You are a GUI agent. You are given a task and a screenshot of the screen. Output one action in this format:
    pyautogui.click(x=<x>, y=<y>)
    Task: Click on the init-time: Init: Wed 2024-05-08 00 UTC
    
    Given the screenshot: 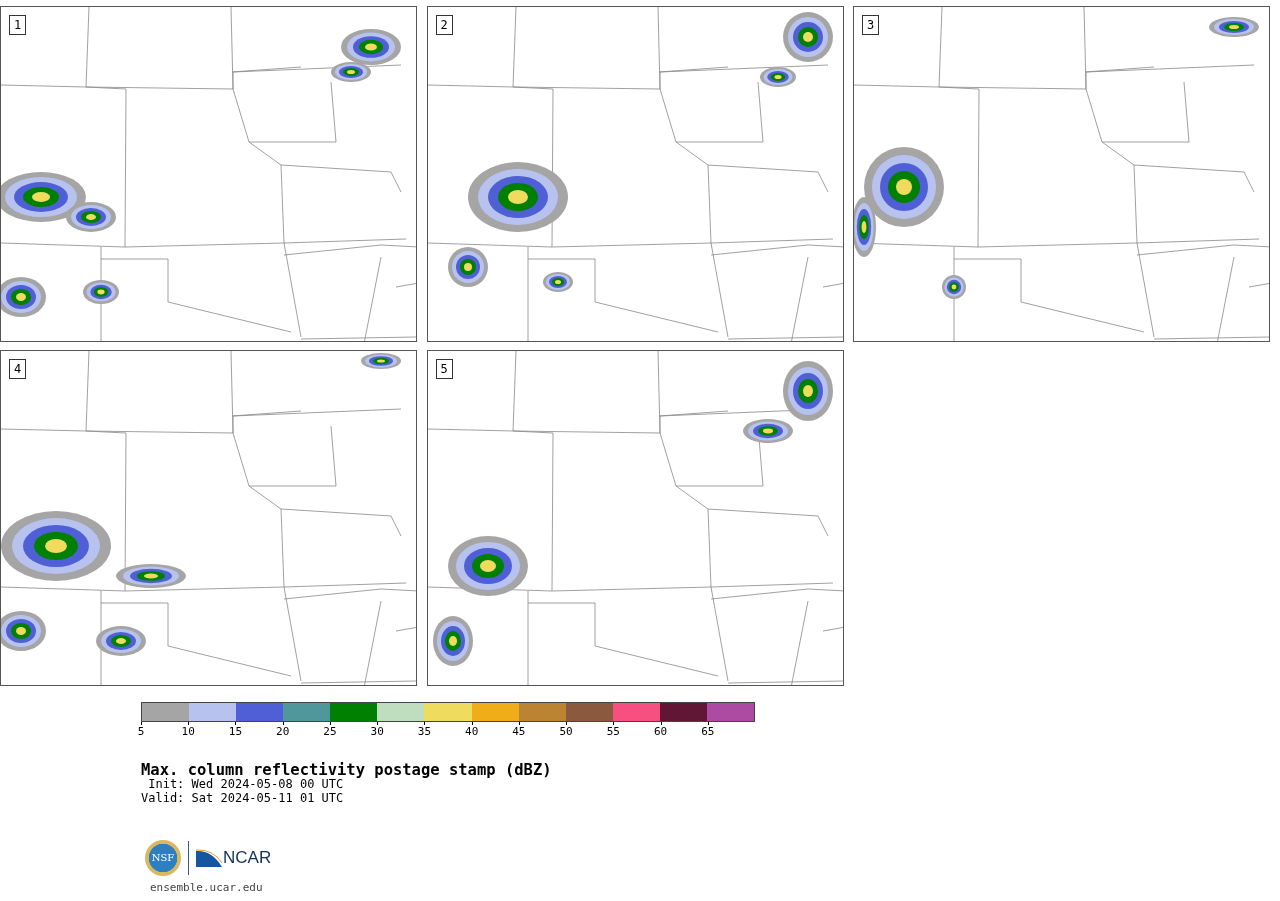 What is the action you would take?
    pyautogui.click(x=245, y=785)
    